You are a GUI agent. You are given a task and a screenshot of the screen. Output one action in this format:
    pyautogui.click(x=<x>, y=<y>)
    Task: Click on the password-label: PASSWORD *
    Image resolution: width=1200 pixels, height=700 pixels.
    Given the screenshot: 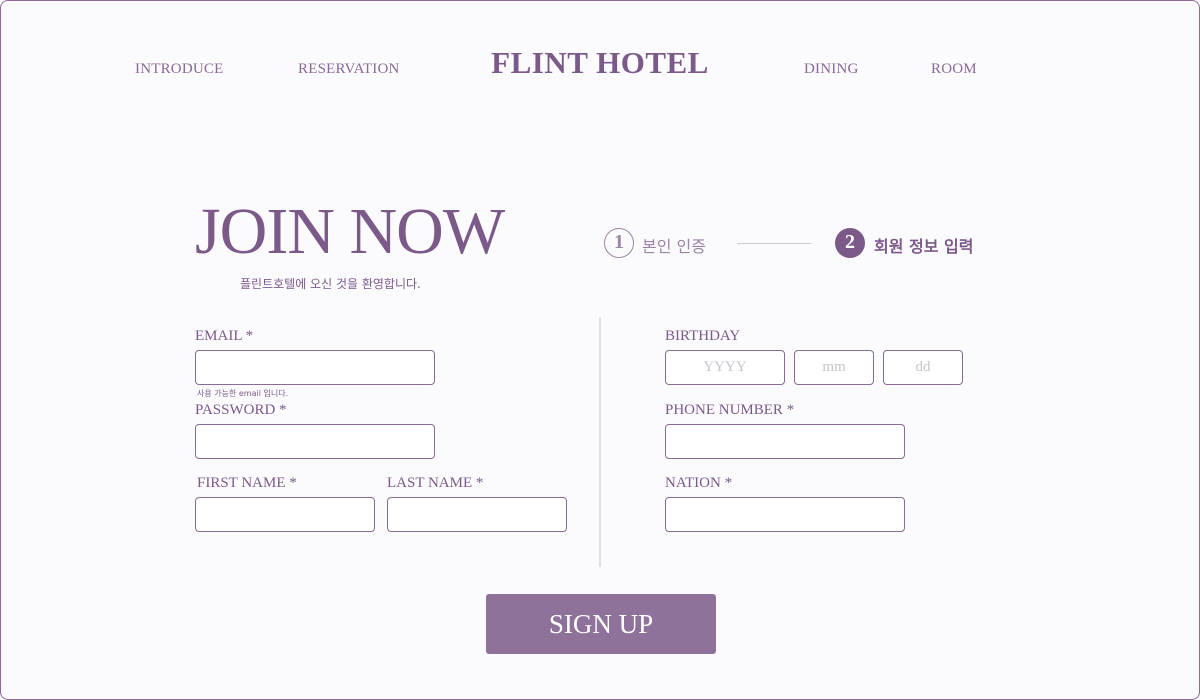 What is the action you would take?
    pyautogui.click(x=241, y=410)
    